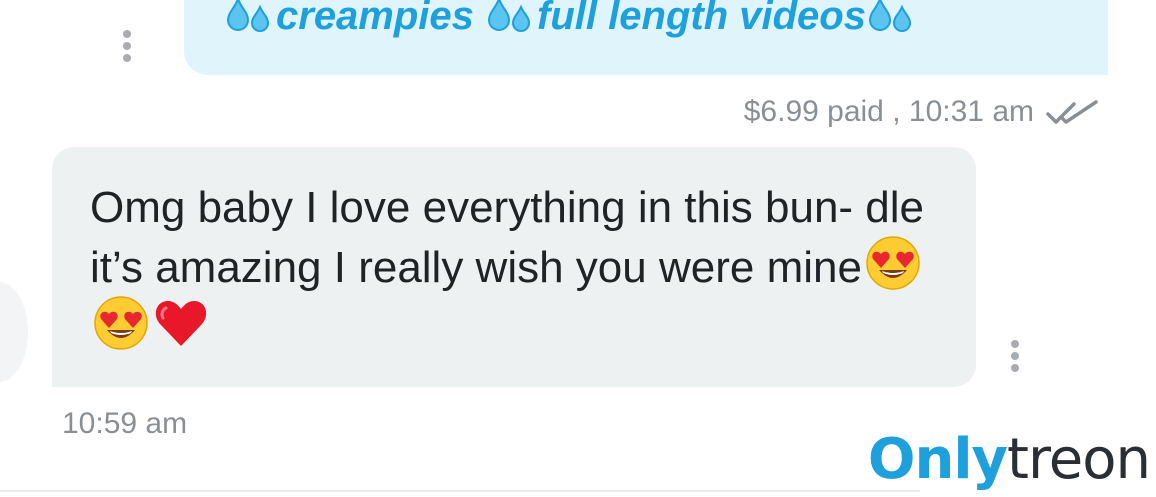  Describe the element at coordinates (889, 112) in the screenshot. I see `outgoing-message-meta: $6.99 paid , 10:31 am` at that location.